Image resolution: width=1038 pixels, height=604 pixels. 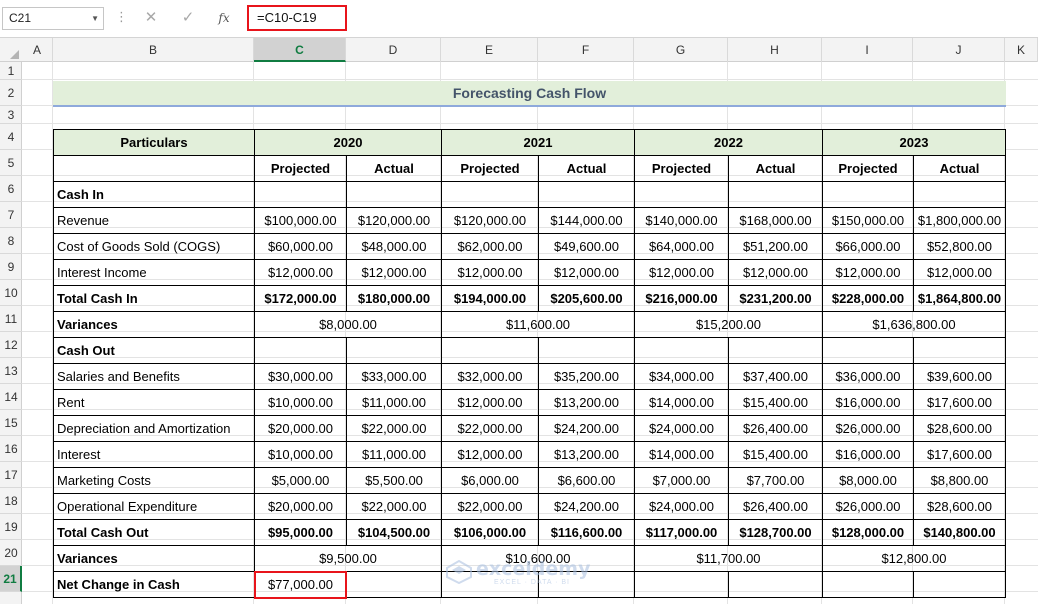 I want to click on row-label: Salaries and Benefits, so click(x=154, y=376).